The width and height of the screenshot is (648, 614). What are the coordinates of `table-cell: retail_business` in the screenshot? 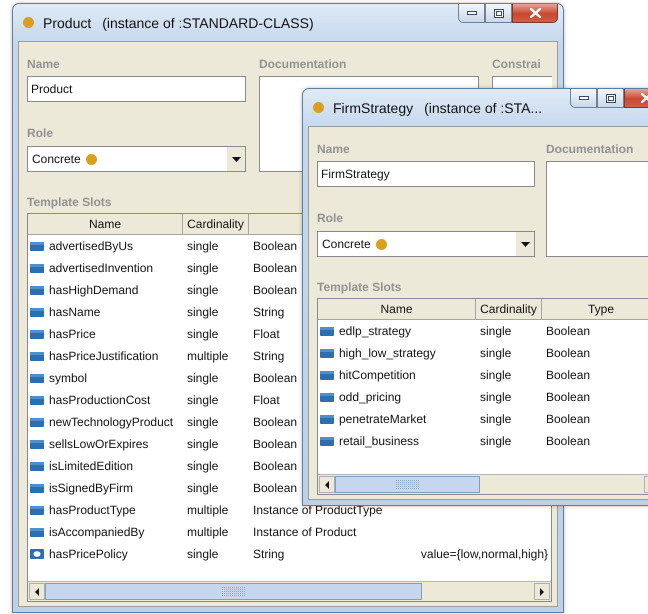 It's located at (379, 441).